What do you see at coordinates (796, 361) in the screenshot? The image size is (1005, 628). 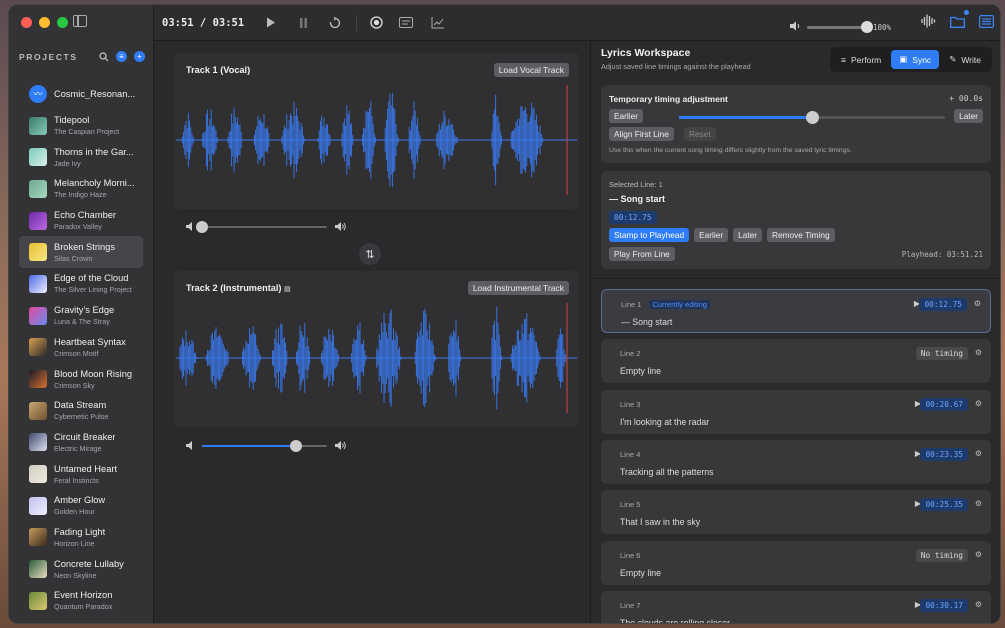 I see `lyric-line-card: Line 2 Empty line No timing ⚙` at bounding box center [796, 361].